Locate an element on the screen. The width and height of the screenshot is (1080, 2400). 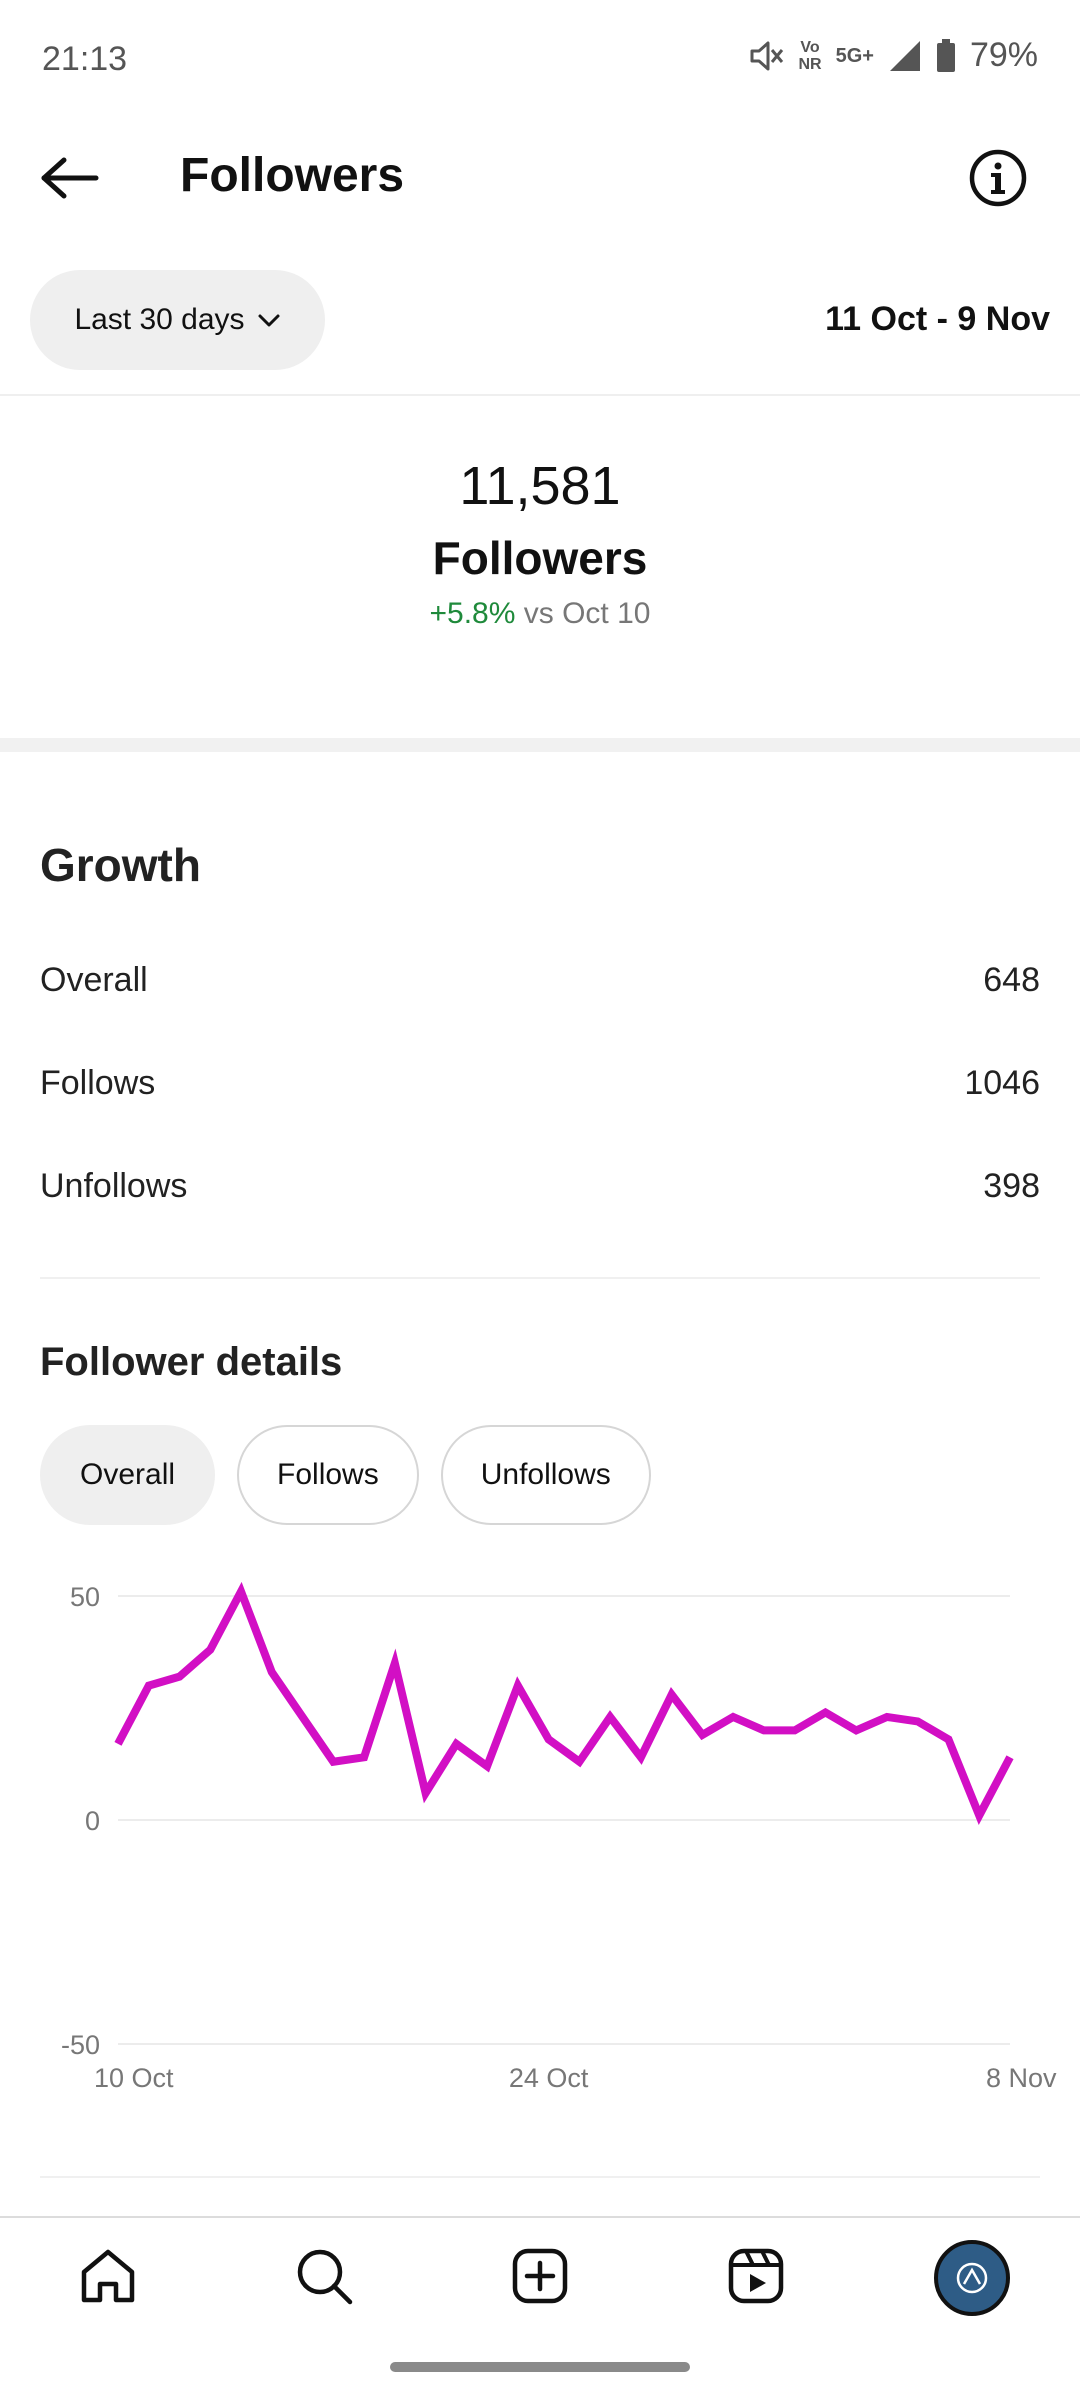
growth-row-label: Follows is located at coordinates (98, 1082).